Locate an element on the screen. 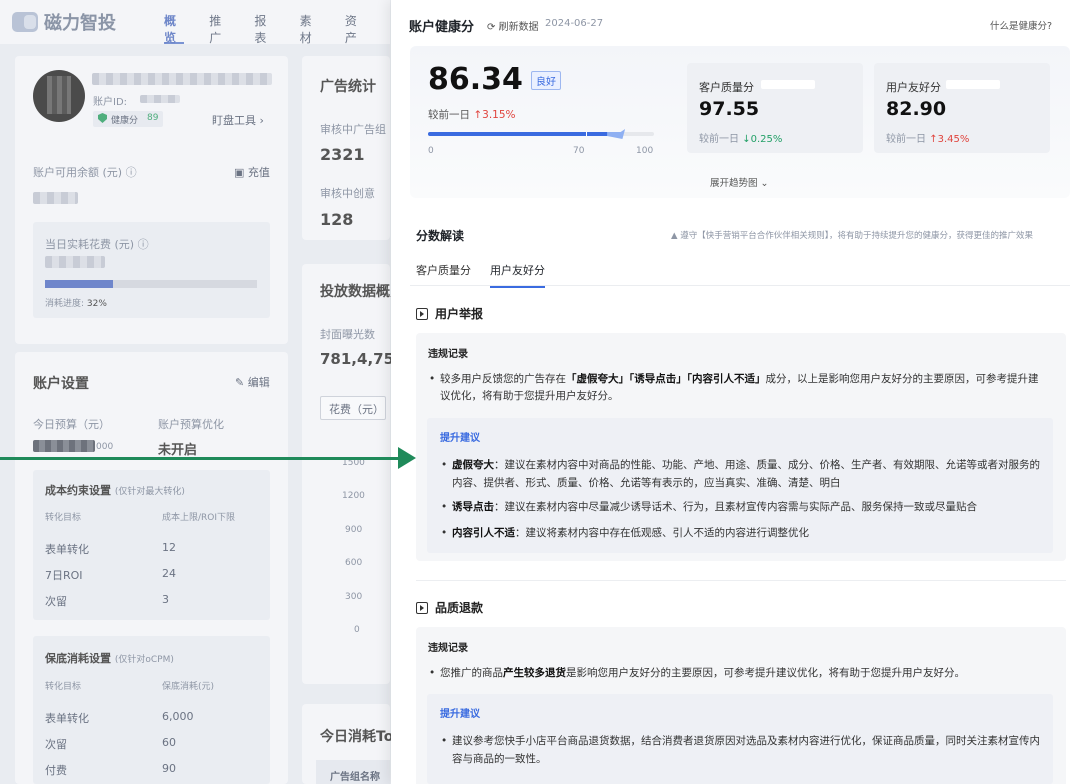 The height and width of the screenshot is (784, 1079). nav-assets: 资产 is located at coordinates (355, 28).